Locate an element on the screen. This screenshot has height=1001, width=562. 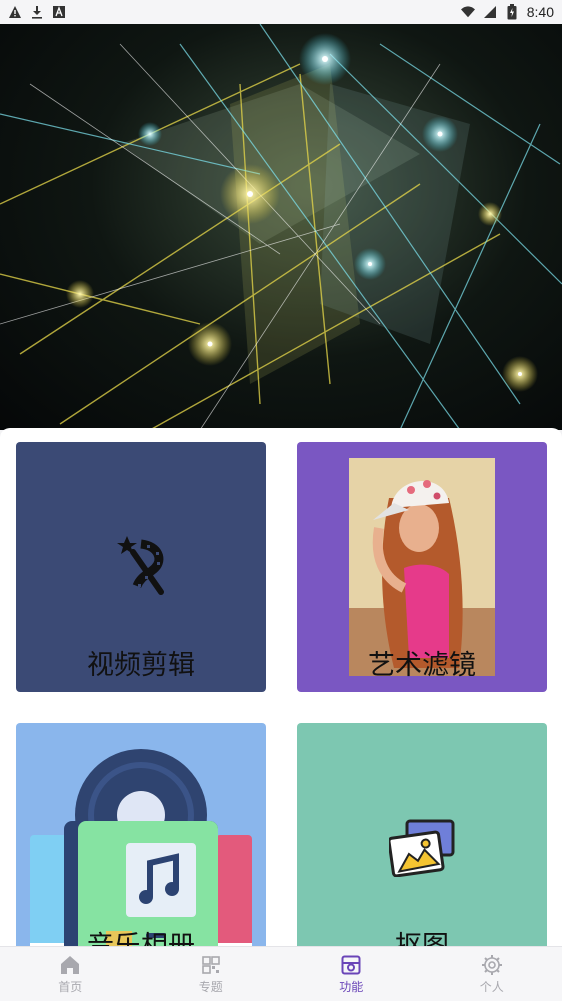
function-icon is located at coordinates (351, 965).